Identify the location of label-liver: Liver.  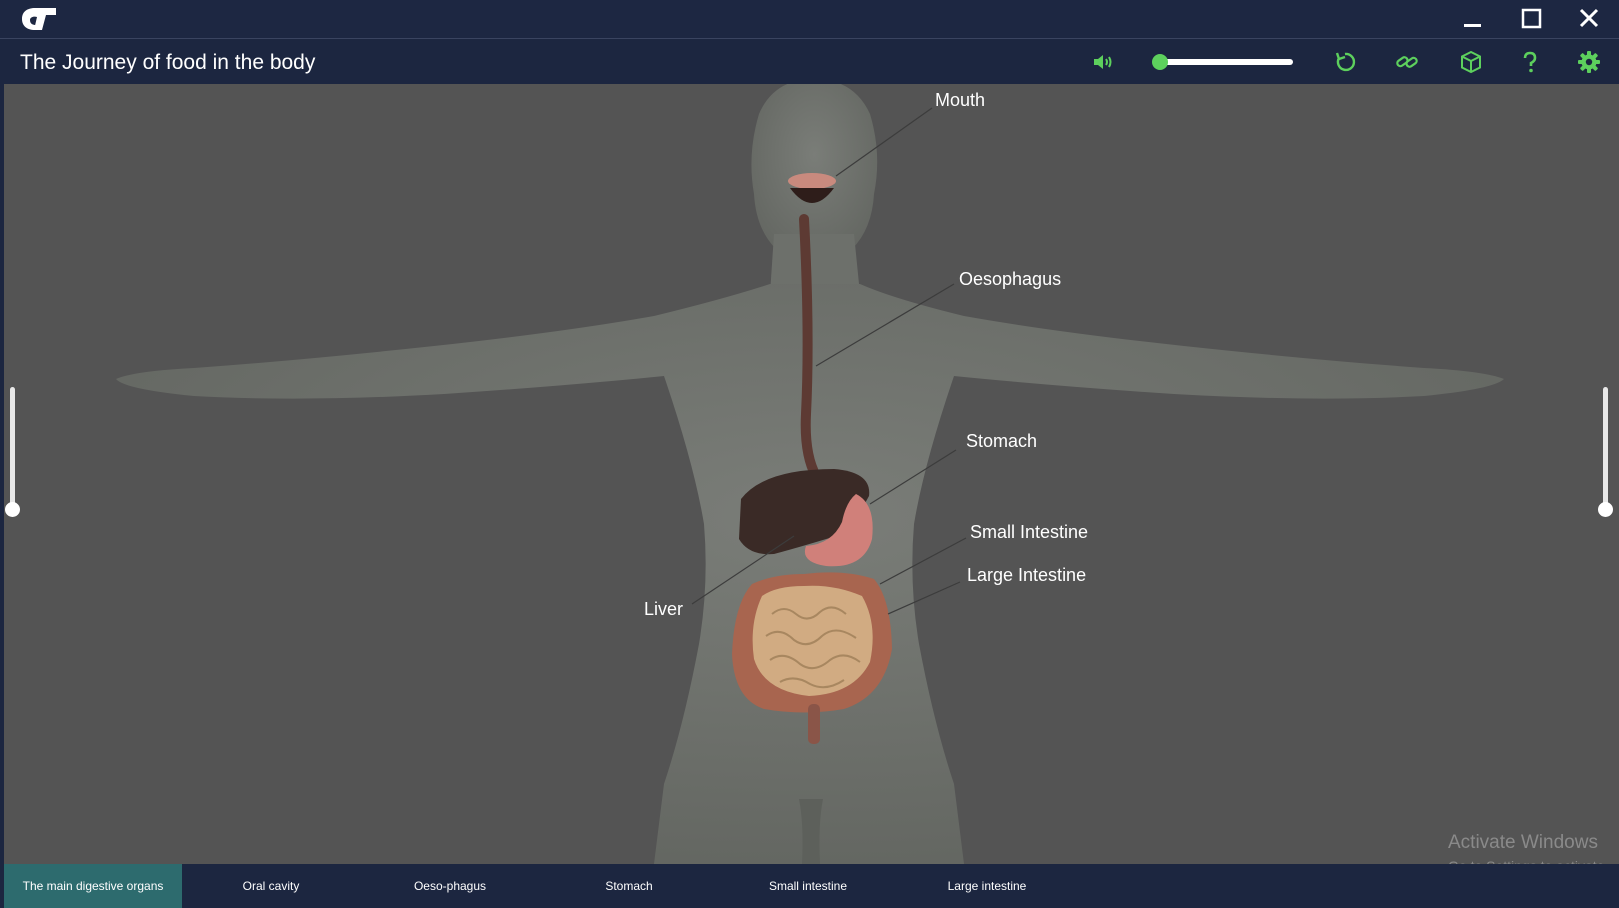
(664, 609).